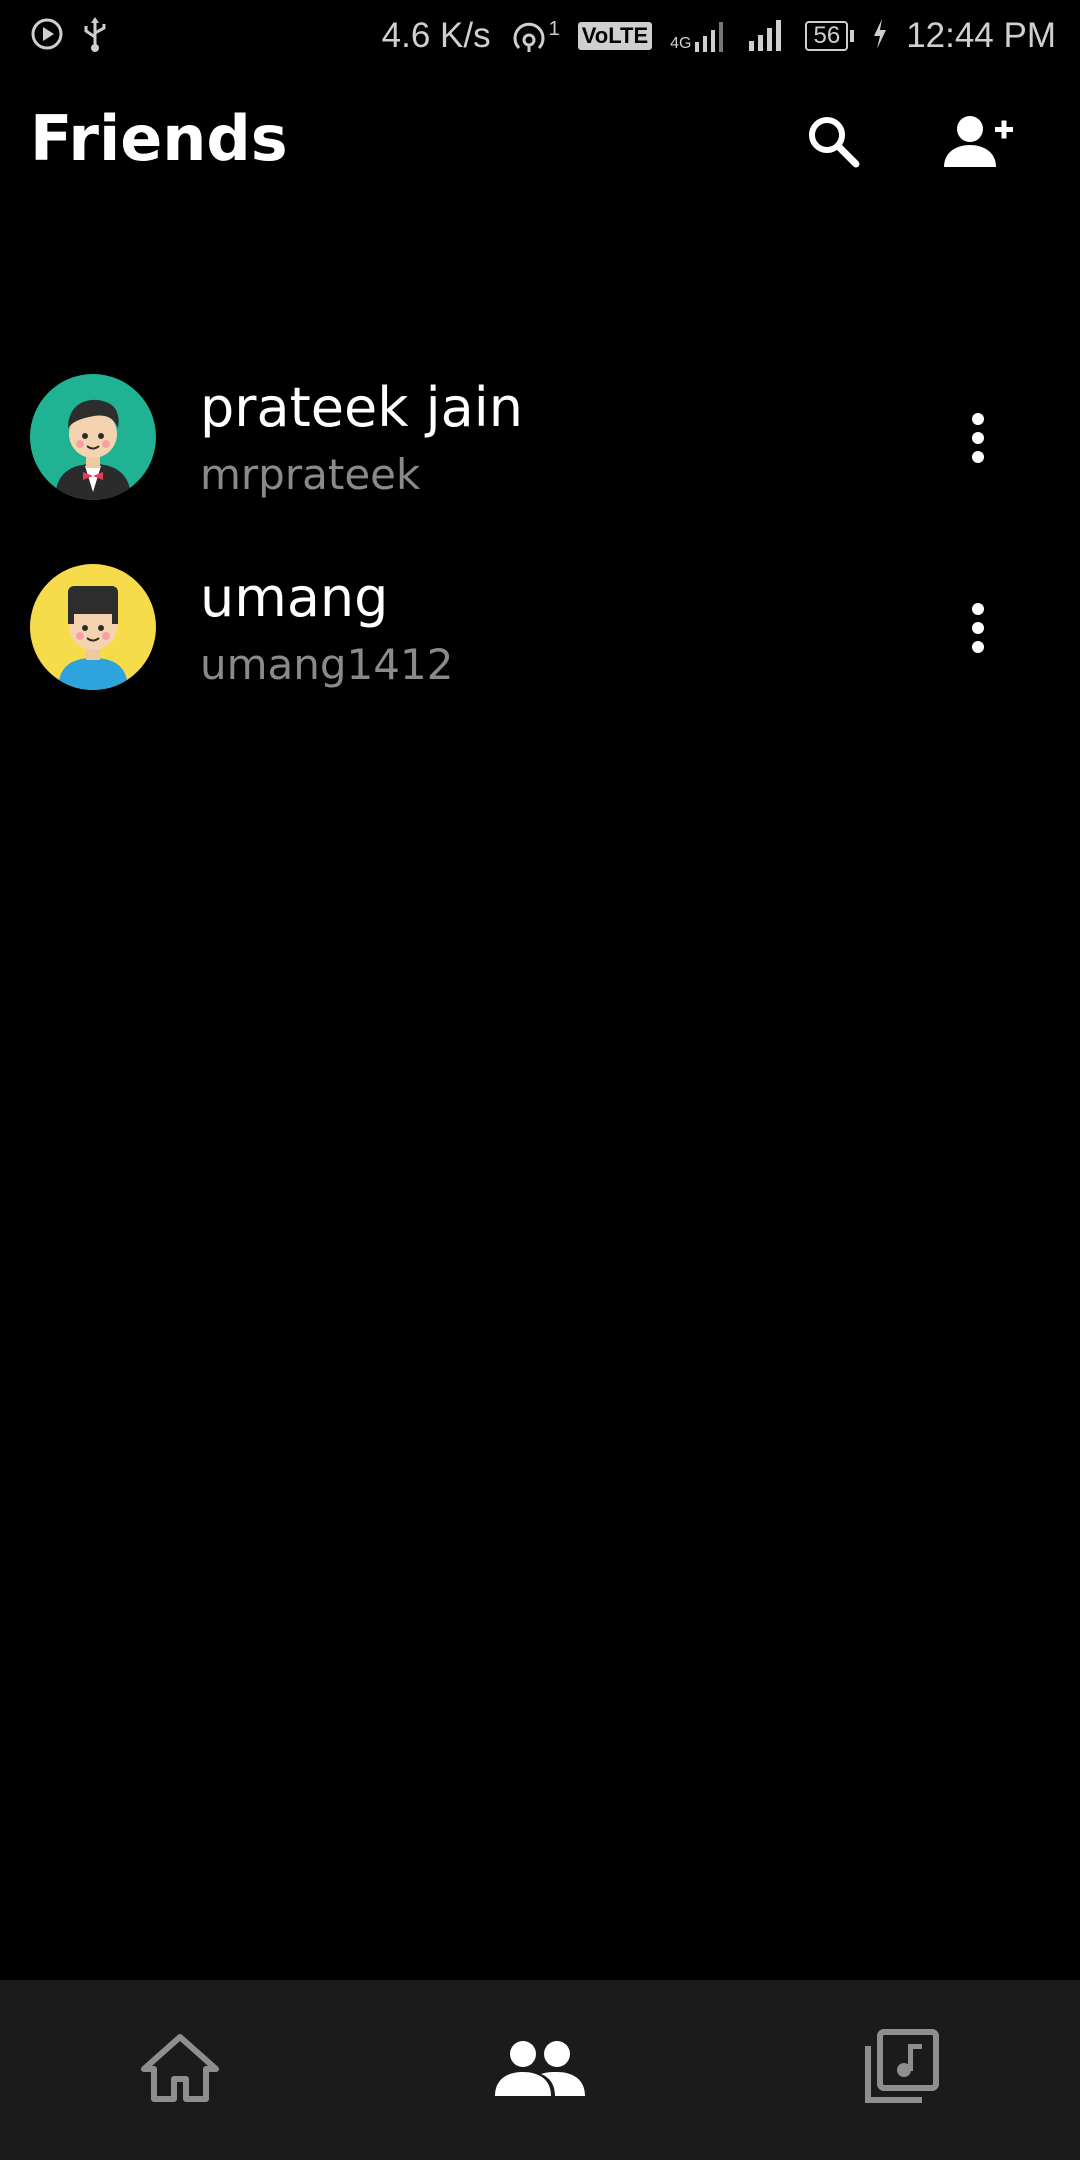  I want to click on media-play-icon, so click(47, 36).